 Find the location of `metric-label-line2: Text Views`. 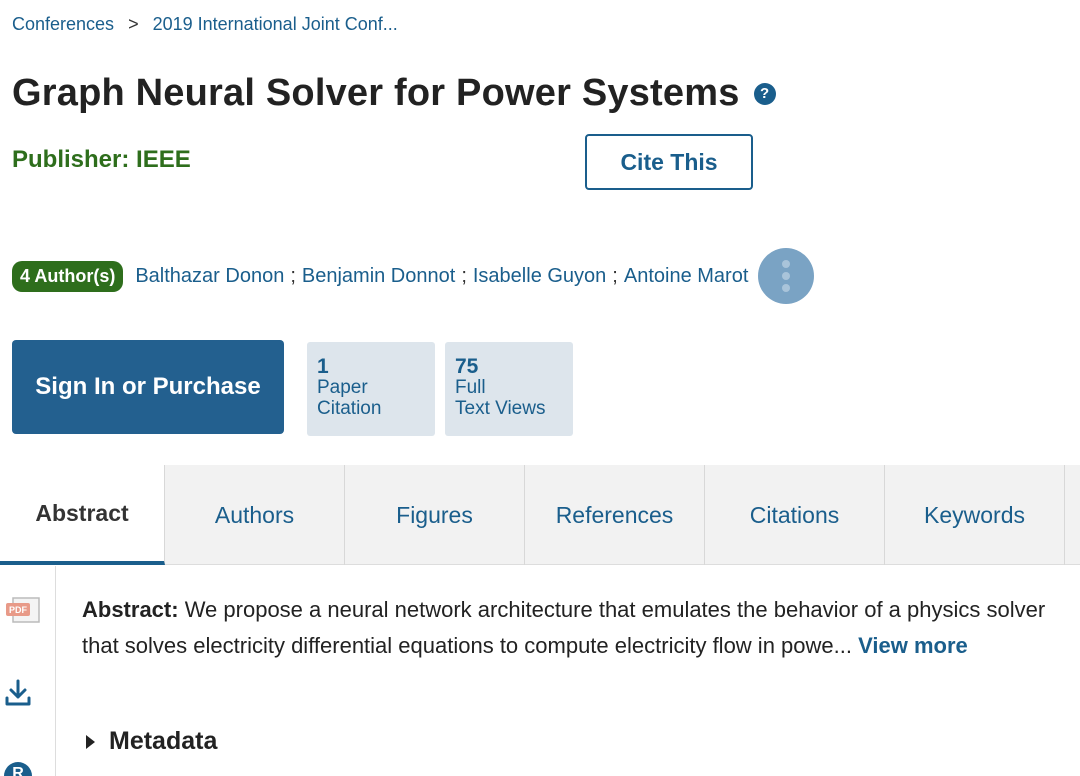

metric-label-line2: Text Views is located at coordinates (500, 408).